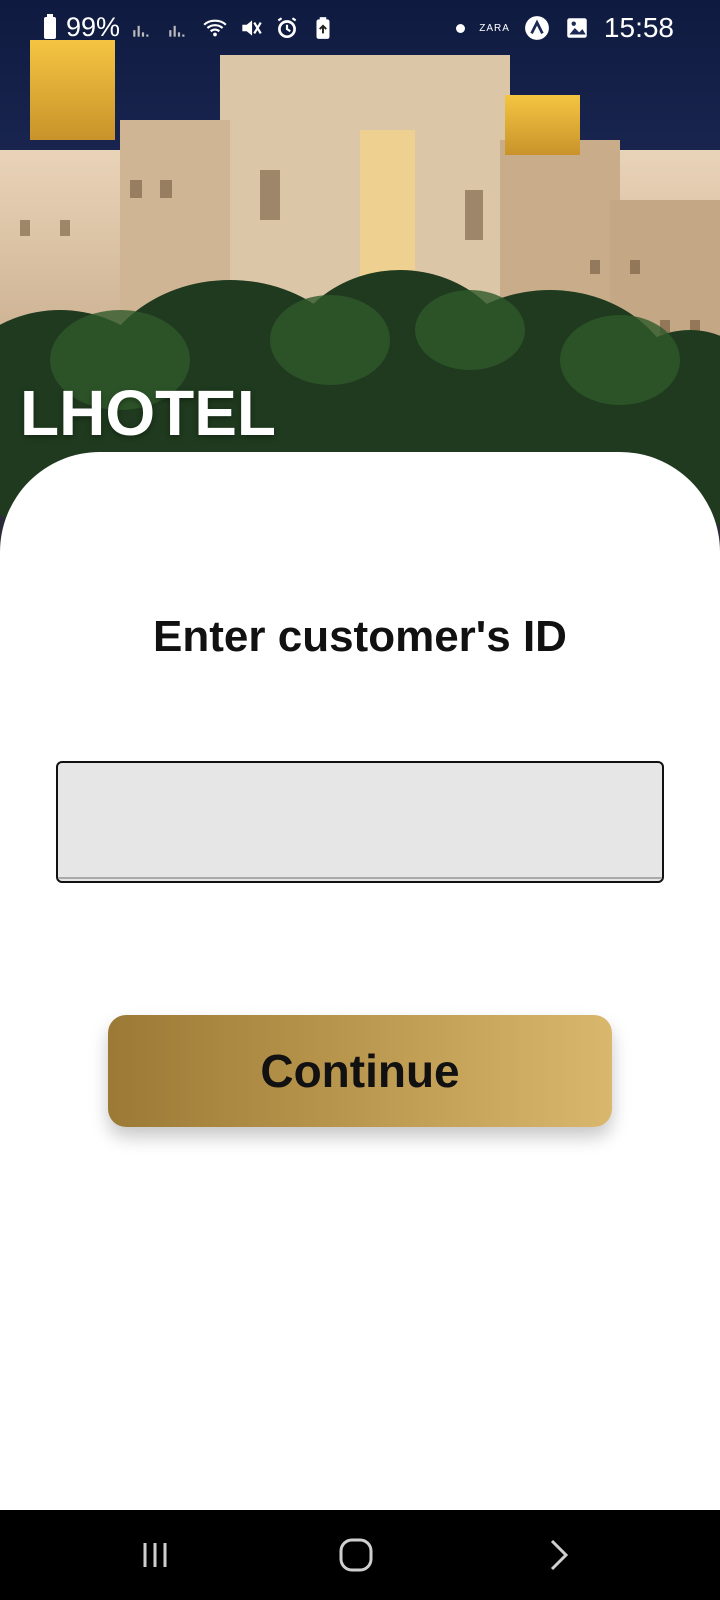  I want to click on gallery-icon, so click(577, 28).